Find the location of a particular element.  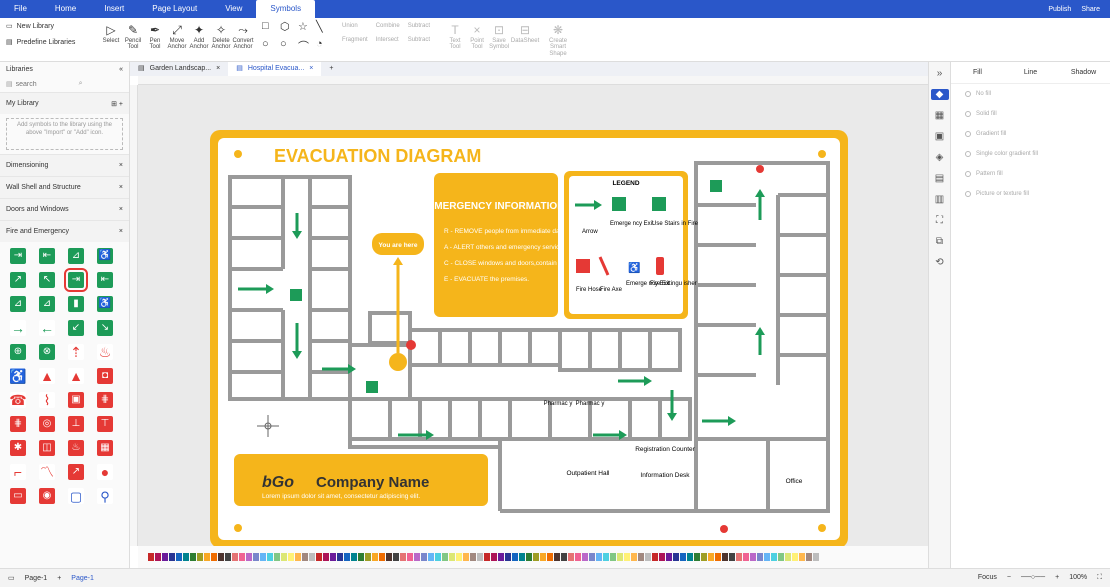

fill-option-none: No fill is located at coordinates (1030, 94).